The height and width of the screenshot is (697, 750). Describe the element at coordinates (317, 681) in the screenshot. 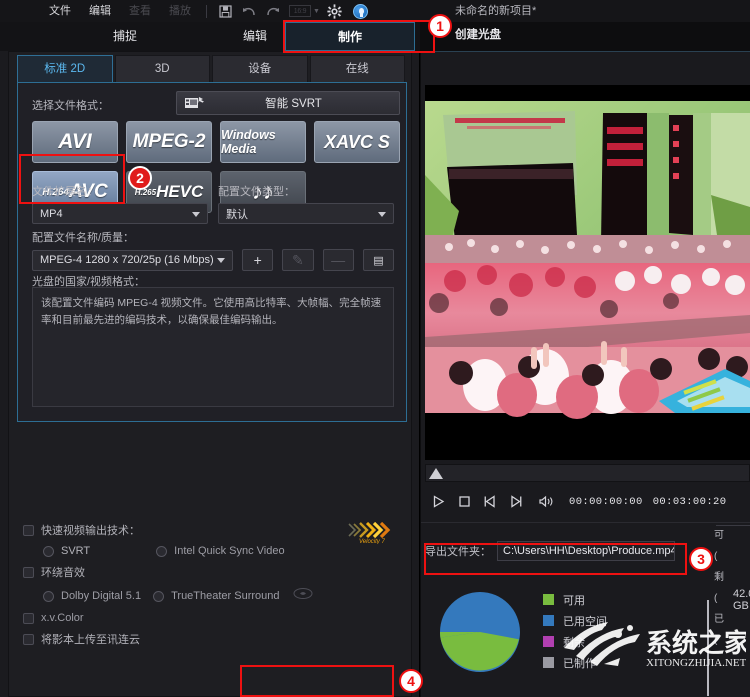

I see `annotation-box-start-button` at that location.